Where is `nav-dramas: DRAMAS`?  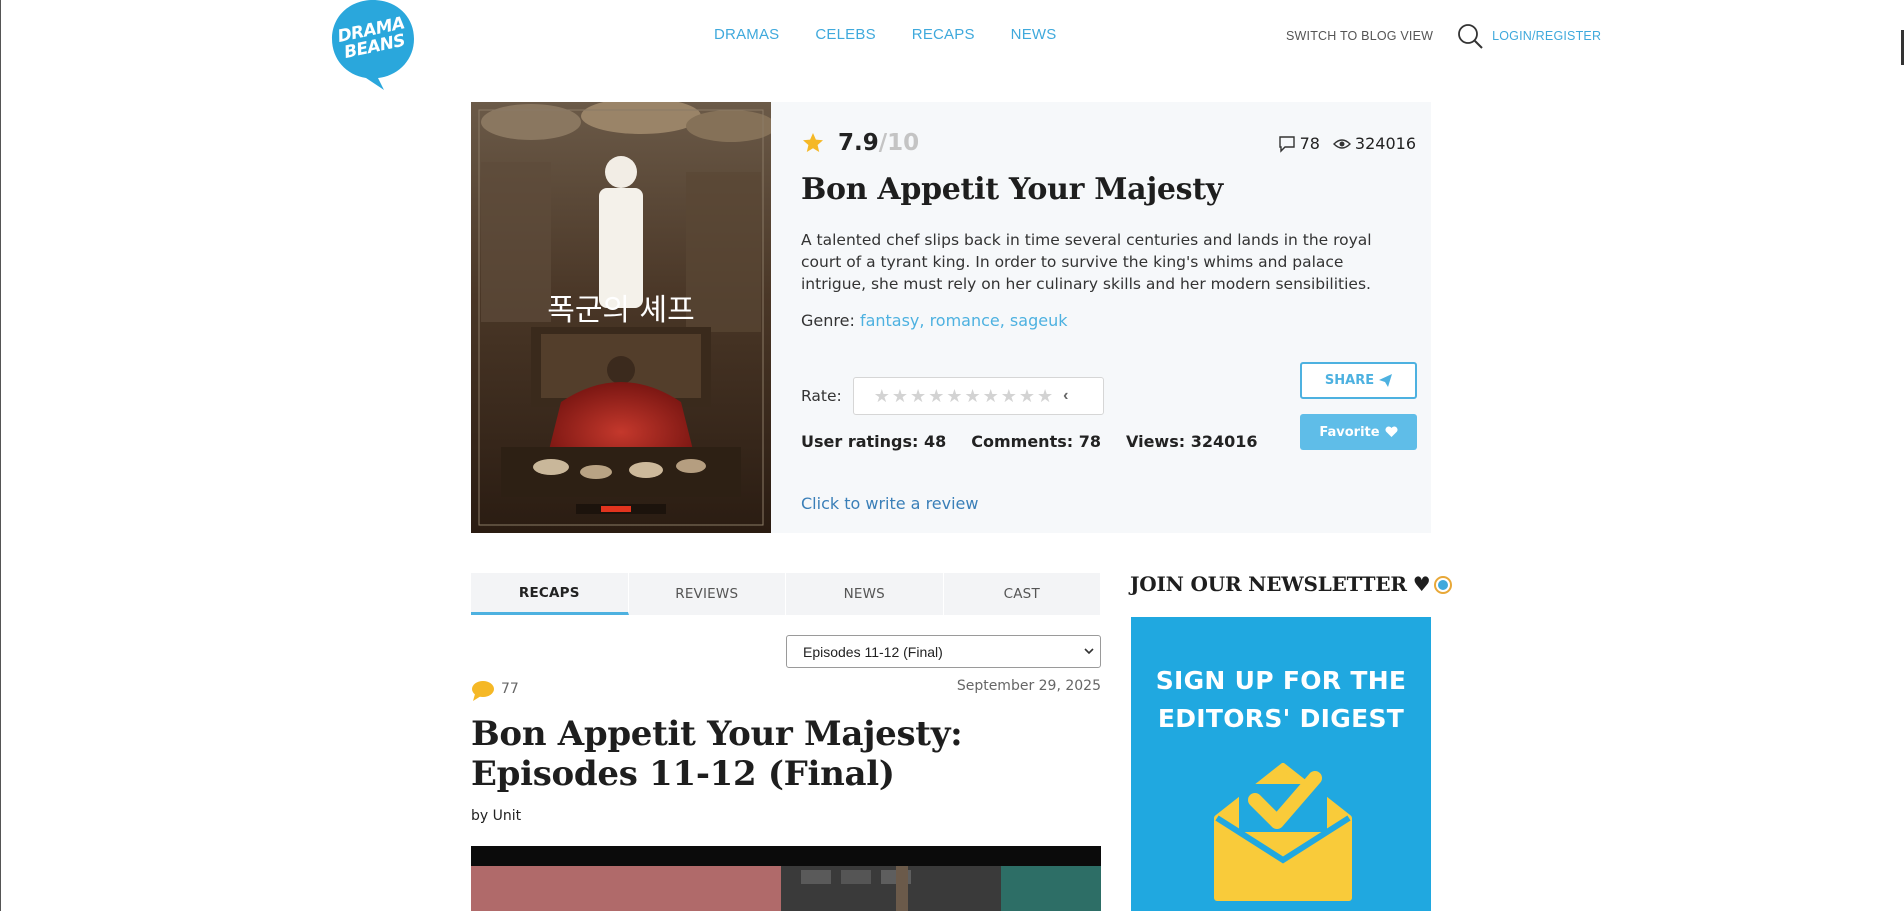
nav-dramas: DRAMAS is located at coordinates (746, 34).